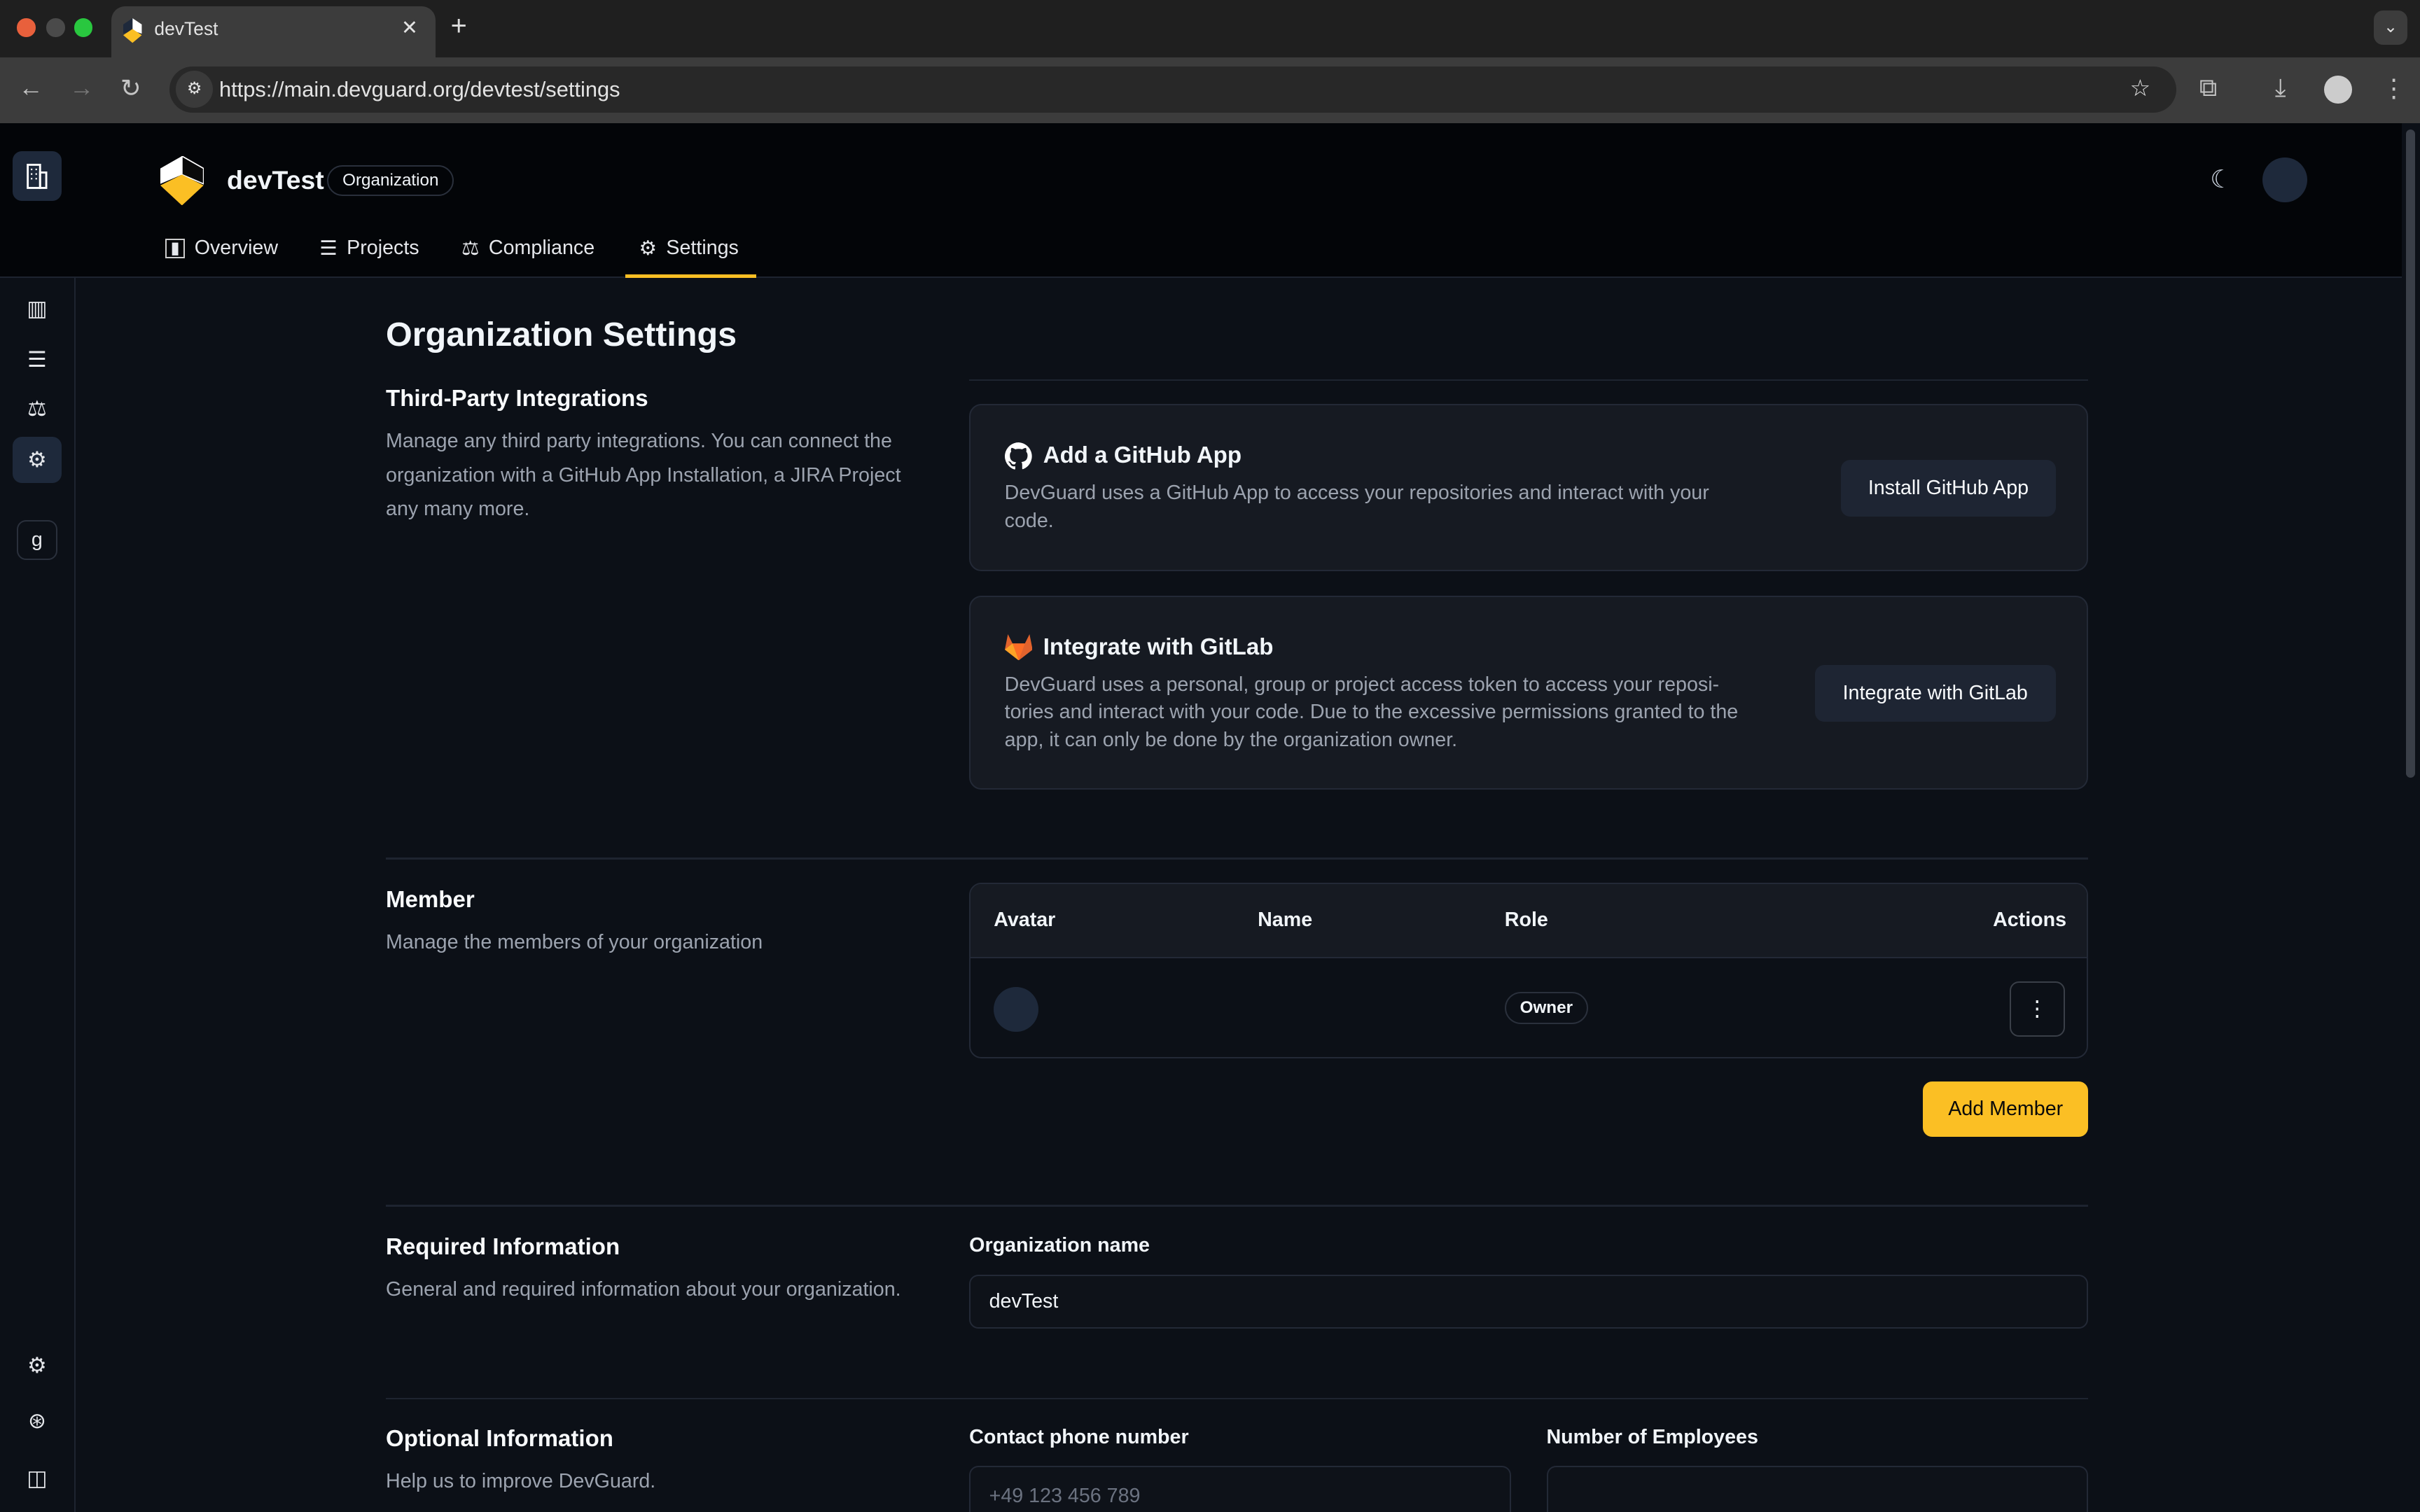  I want to click on integrations-title: Third-Party Integrations, so click(517, 399).